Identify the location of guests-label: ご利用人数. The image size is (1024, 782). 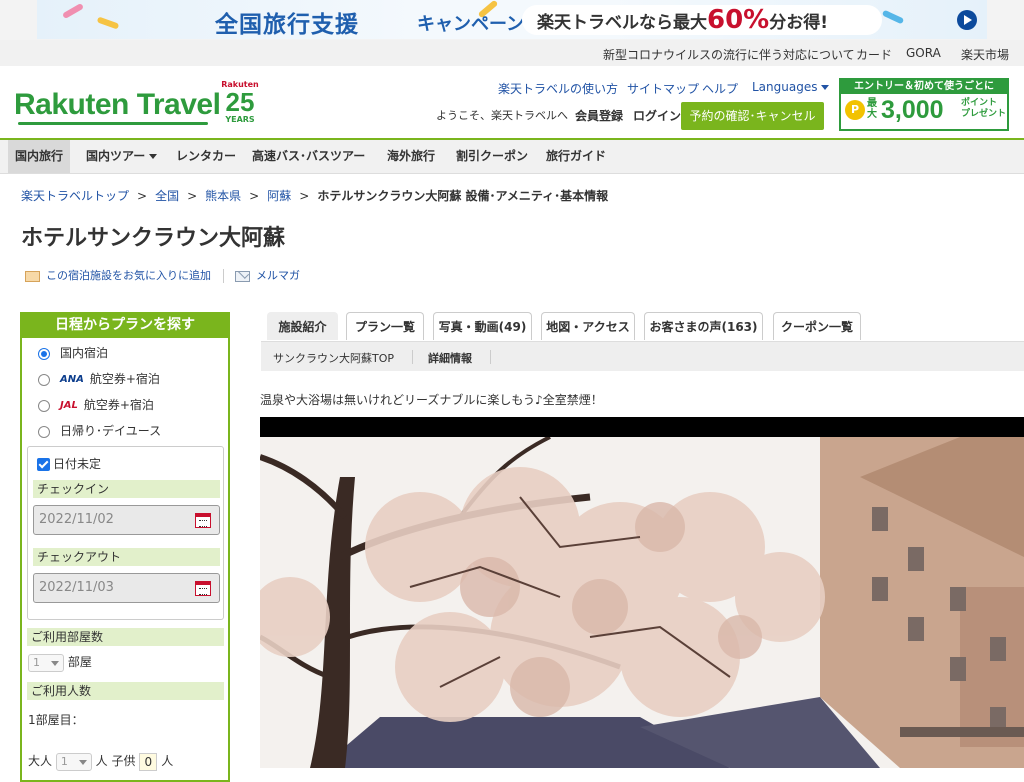
(125, 691).